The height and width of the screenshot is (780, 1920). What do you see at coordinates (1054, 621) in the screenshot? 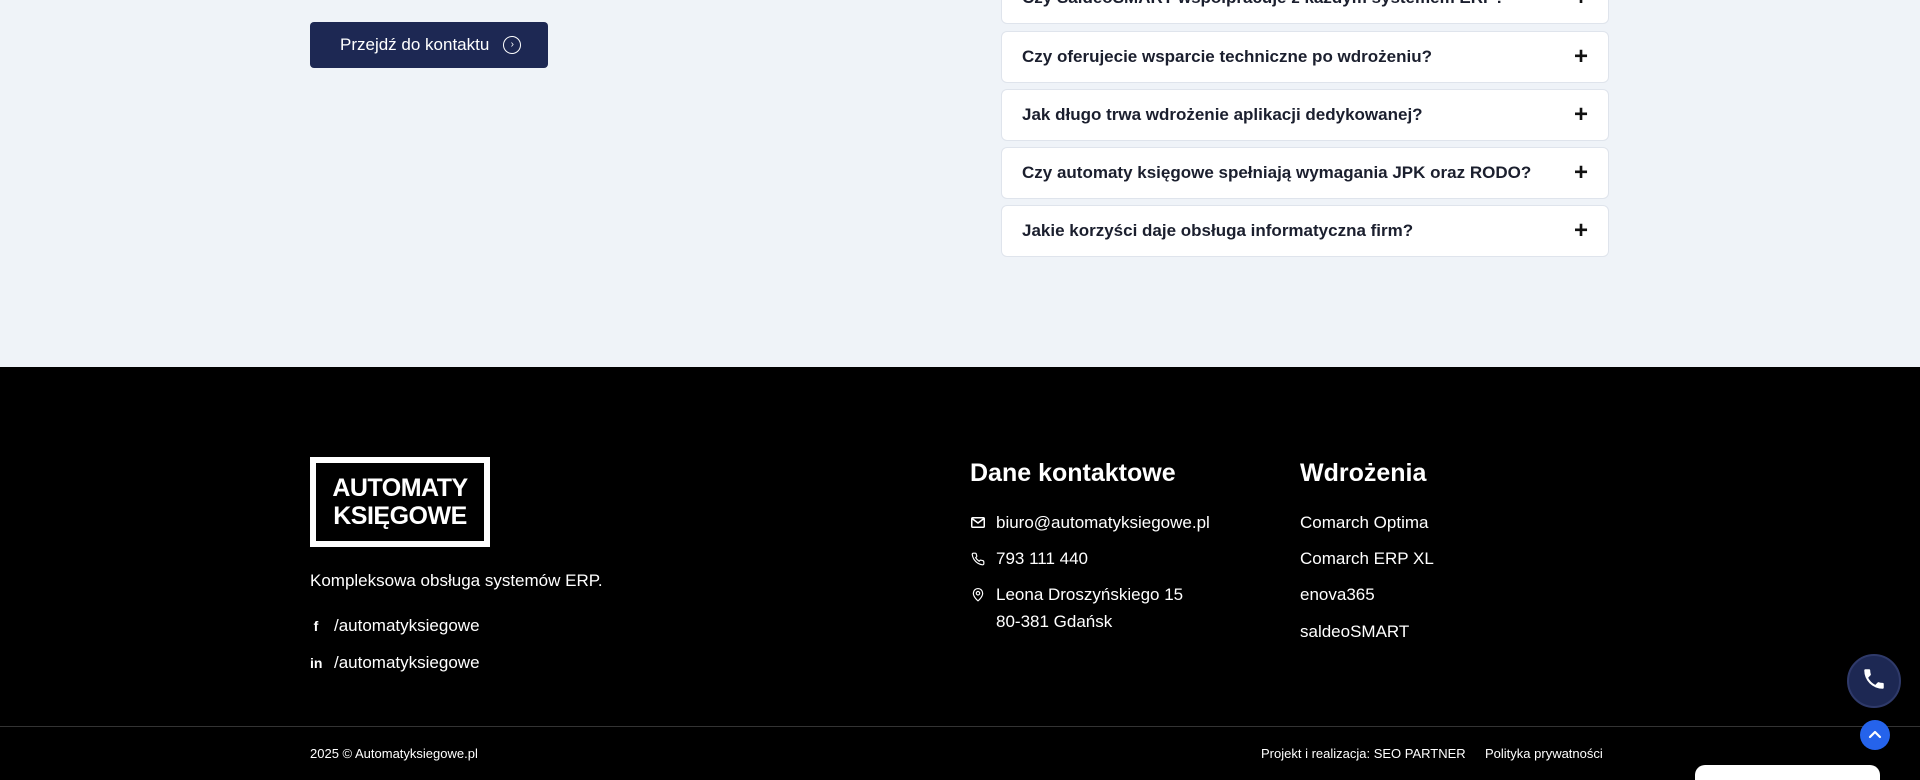
I see `address-line-2: 80-381 Gdańsk` at bounding box center [1054, 621].